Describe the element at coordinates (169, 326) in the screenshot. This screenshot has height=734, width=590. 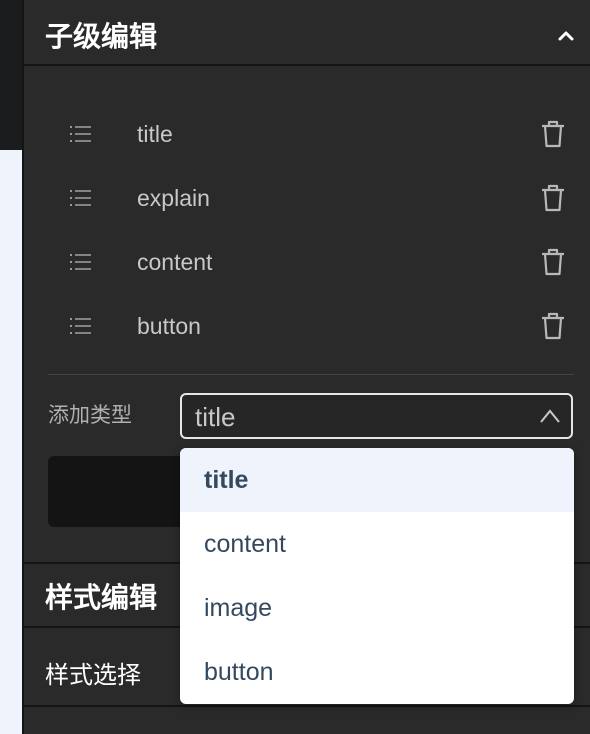
I see `child-item-label: button` at that location.